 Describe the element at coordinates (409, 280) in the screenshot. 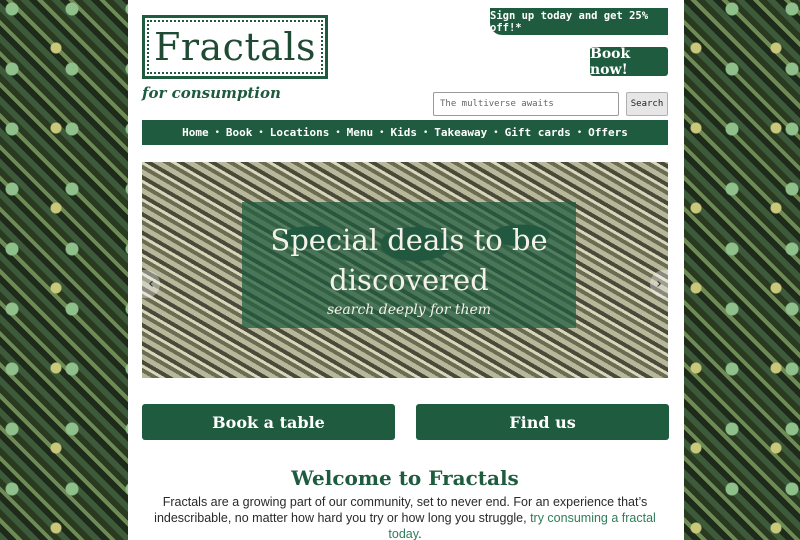

I see `hero-title-line2: discovered` at that location.